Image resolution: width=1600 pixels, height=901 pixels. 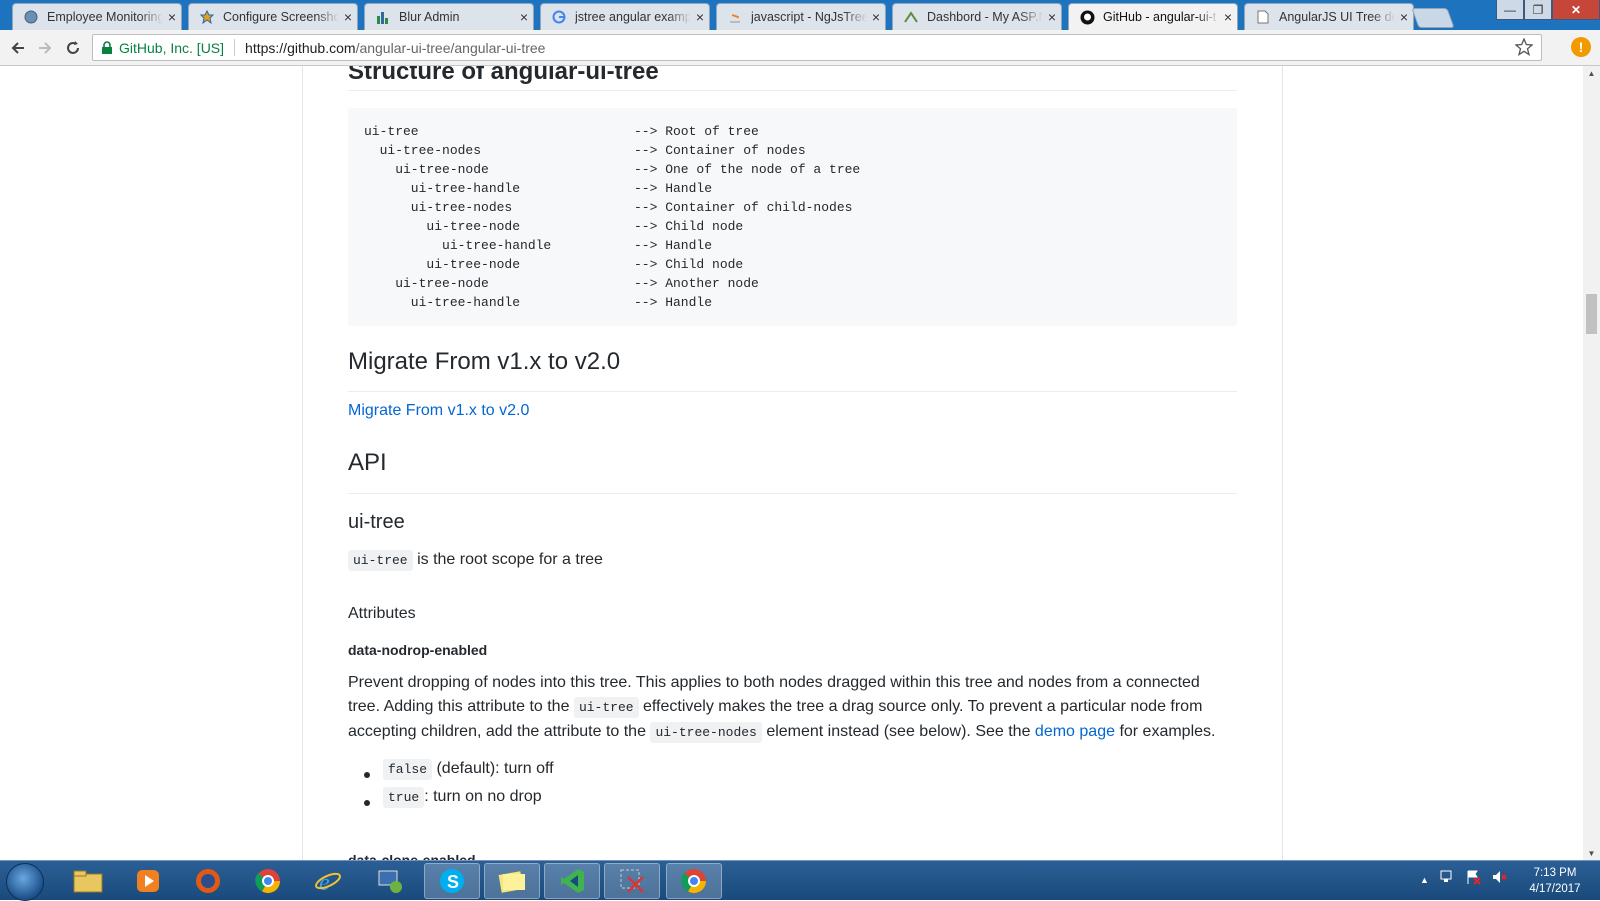 What do you see at coordinates (985, 17) in the screenshot?
I see `tab-title: Dashbord - My ASP.N` at bounding box center [985, 17].